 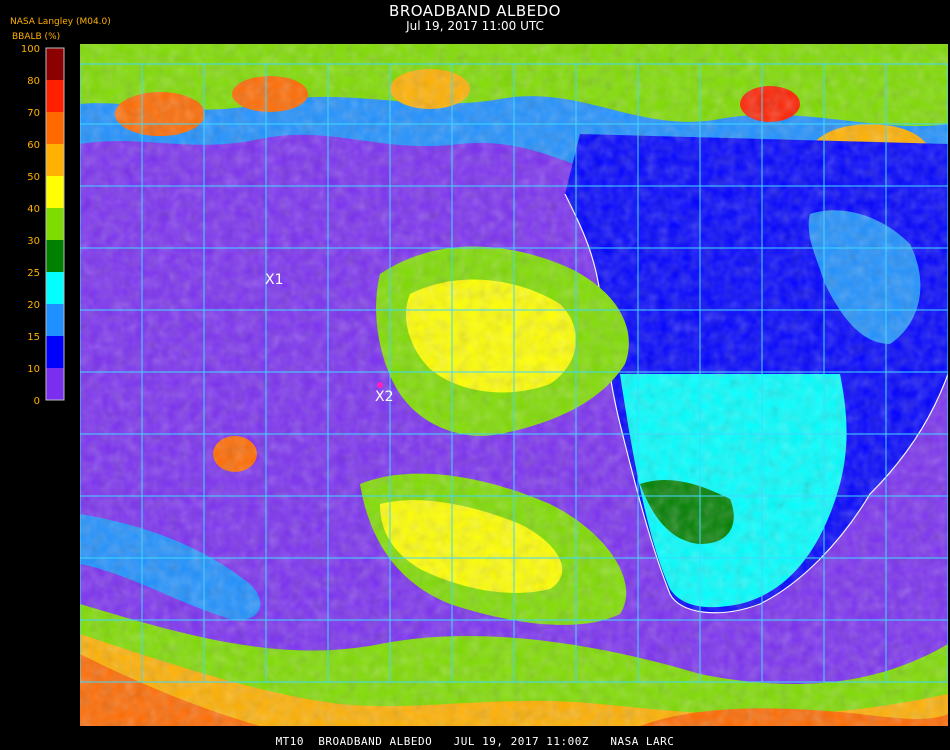 What do you see at coordinates (33, 273) in the screenshot?
I see `legend-tick-label: 25` at bounding box center [33, 273].